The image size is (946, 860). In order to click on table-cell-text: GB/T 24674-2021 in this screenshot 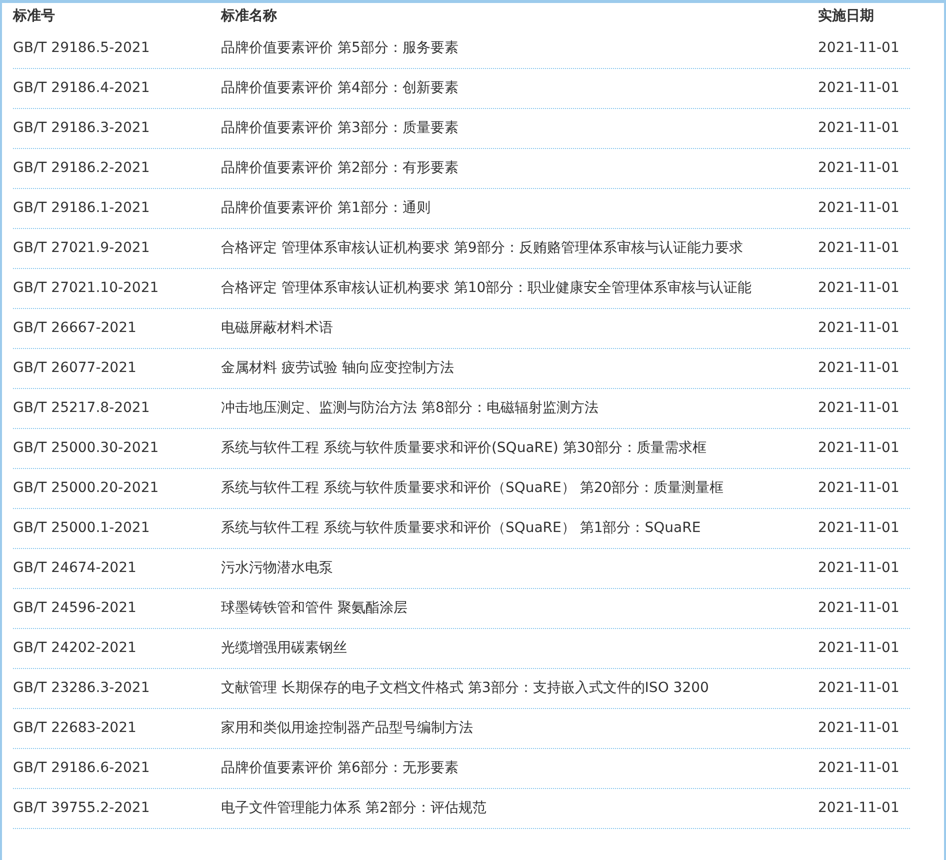, I will do `click(75, 568)`.